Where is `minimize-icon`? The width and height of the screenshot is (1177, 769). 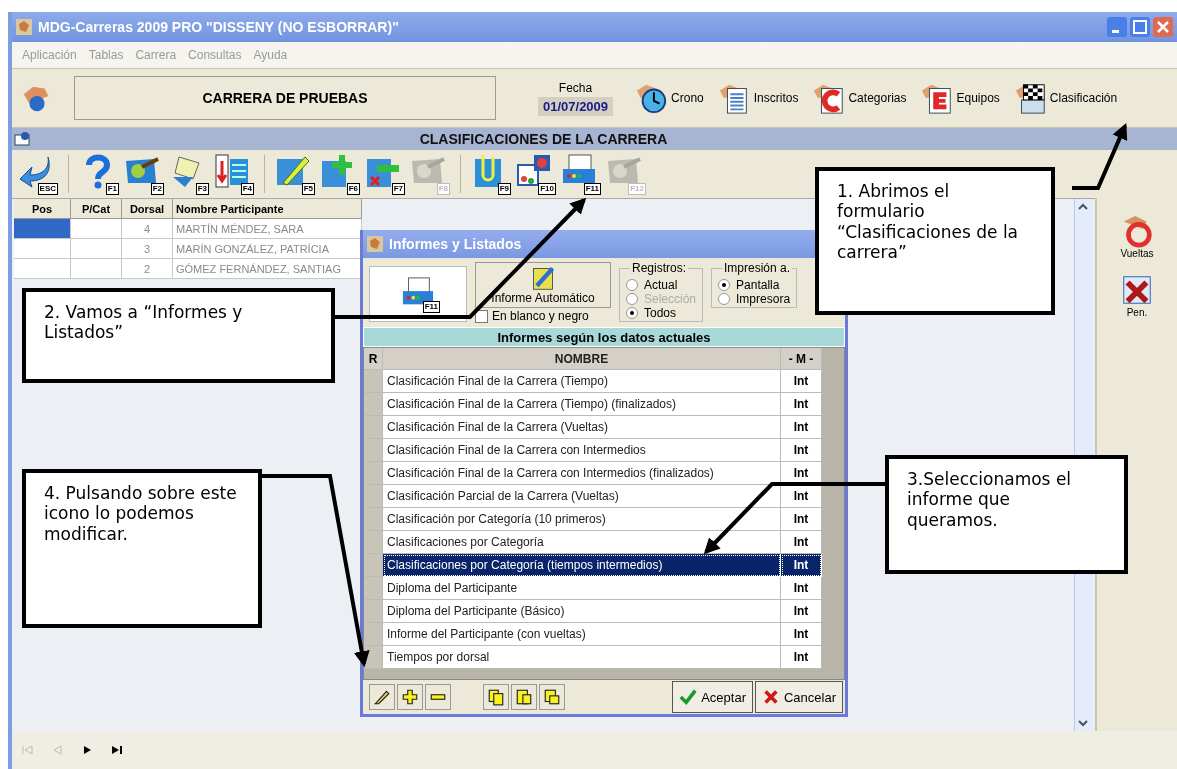 minimize-icon is located at coordinates (1117, 27).